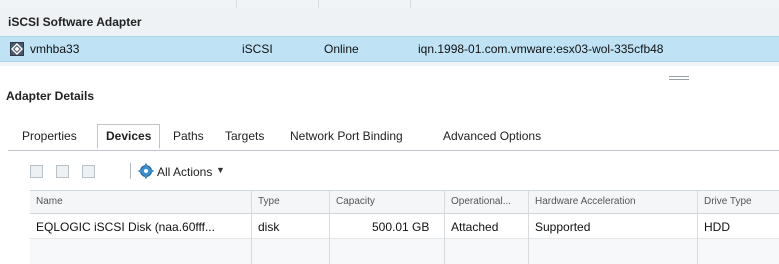 Image resolution: width=779 pixels, height=264 pixels. What do you see at coordinates (220, 170) in the screenshot?
I see `chevron-down-icon: ▼` at bounding box center [220, 170].